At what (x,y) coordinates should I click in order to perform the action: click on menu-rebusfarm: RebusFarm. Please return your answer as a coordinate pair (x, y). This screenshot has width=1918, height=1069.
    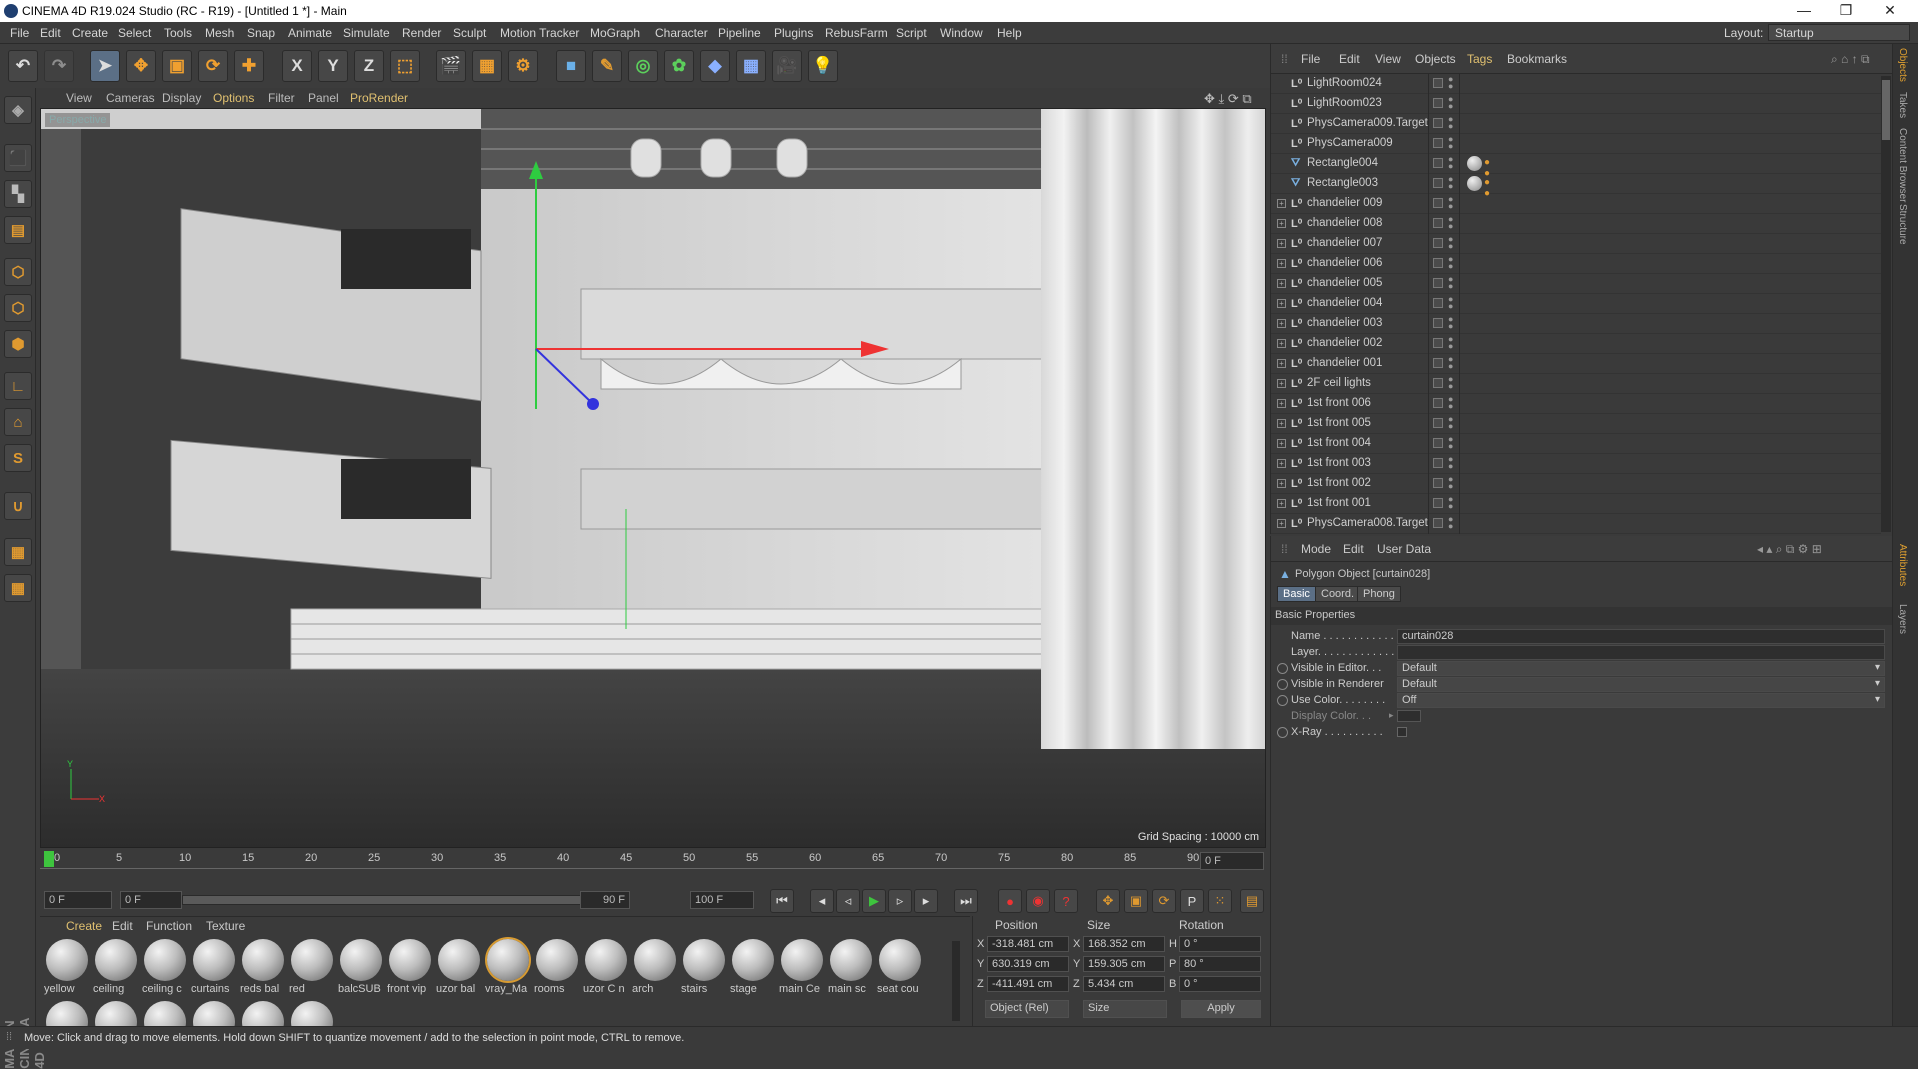
    Looking at the image, I should click on (856, 33).